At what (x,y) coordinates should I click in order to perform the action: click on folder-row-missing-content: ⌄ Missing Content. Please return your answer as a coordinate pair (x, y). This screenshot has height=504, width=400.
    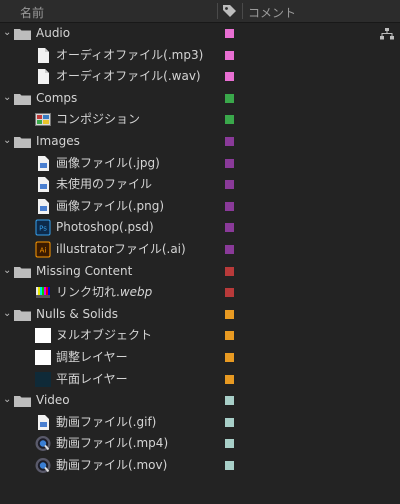
    Looking at the image, I should click on (200, 272).